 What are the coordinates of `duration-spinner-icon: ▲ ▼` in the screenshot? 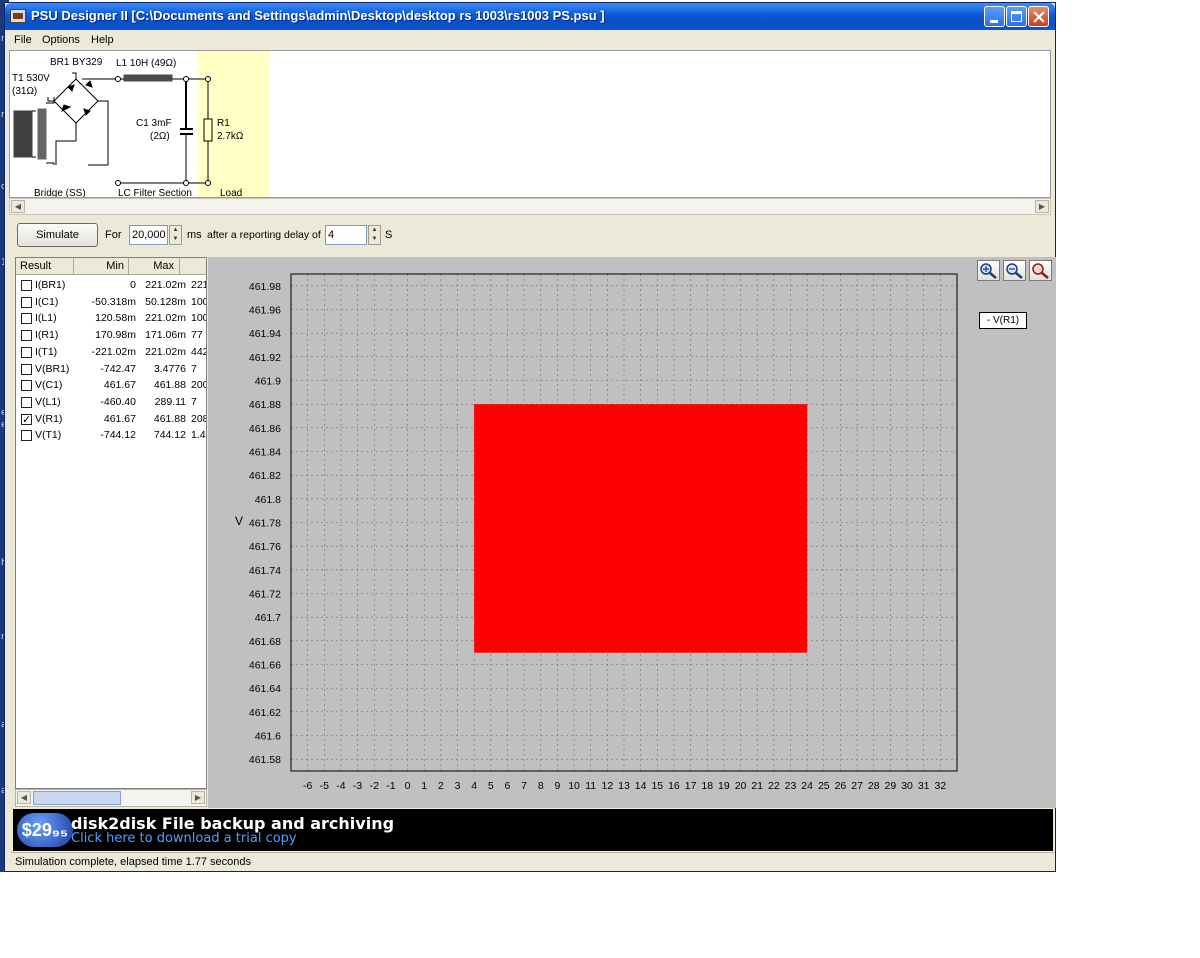 It's located at (175, 235).